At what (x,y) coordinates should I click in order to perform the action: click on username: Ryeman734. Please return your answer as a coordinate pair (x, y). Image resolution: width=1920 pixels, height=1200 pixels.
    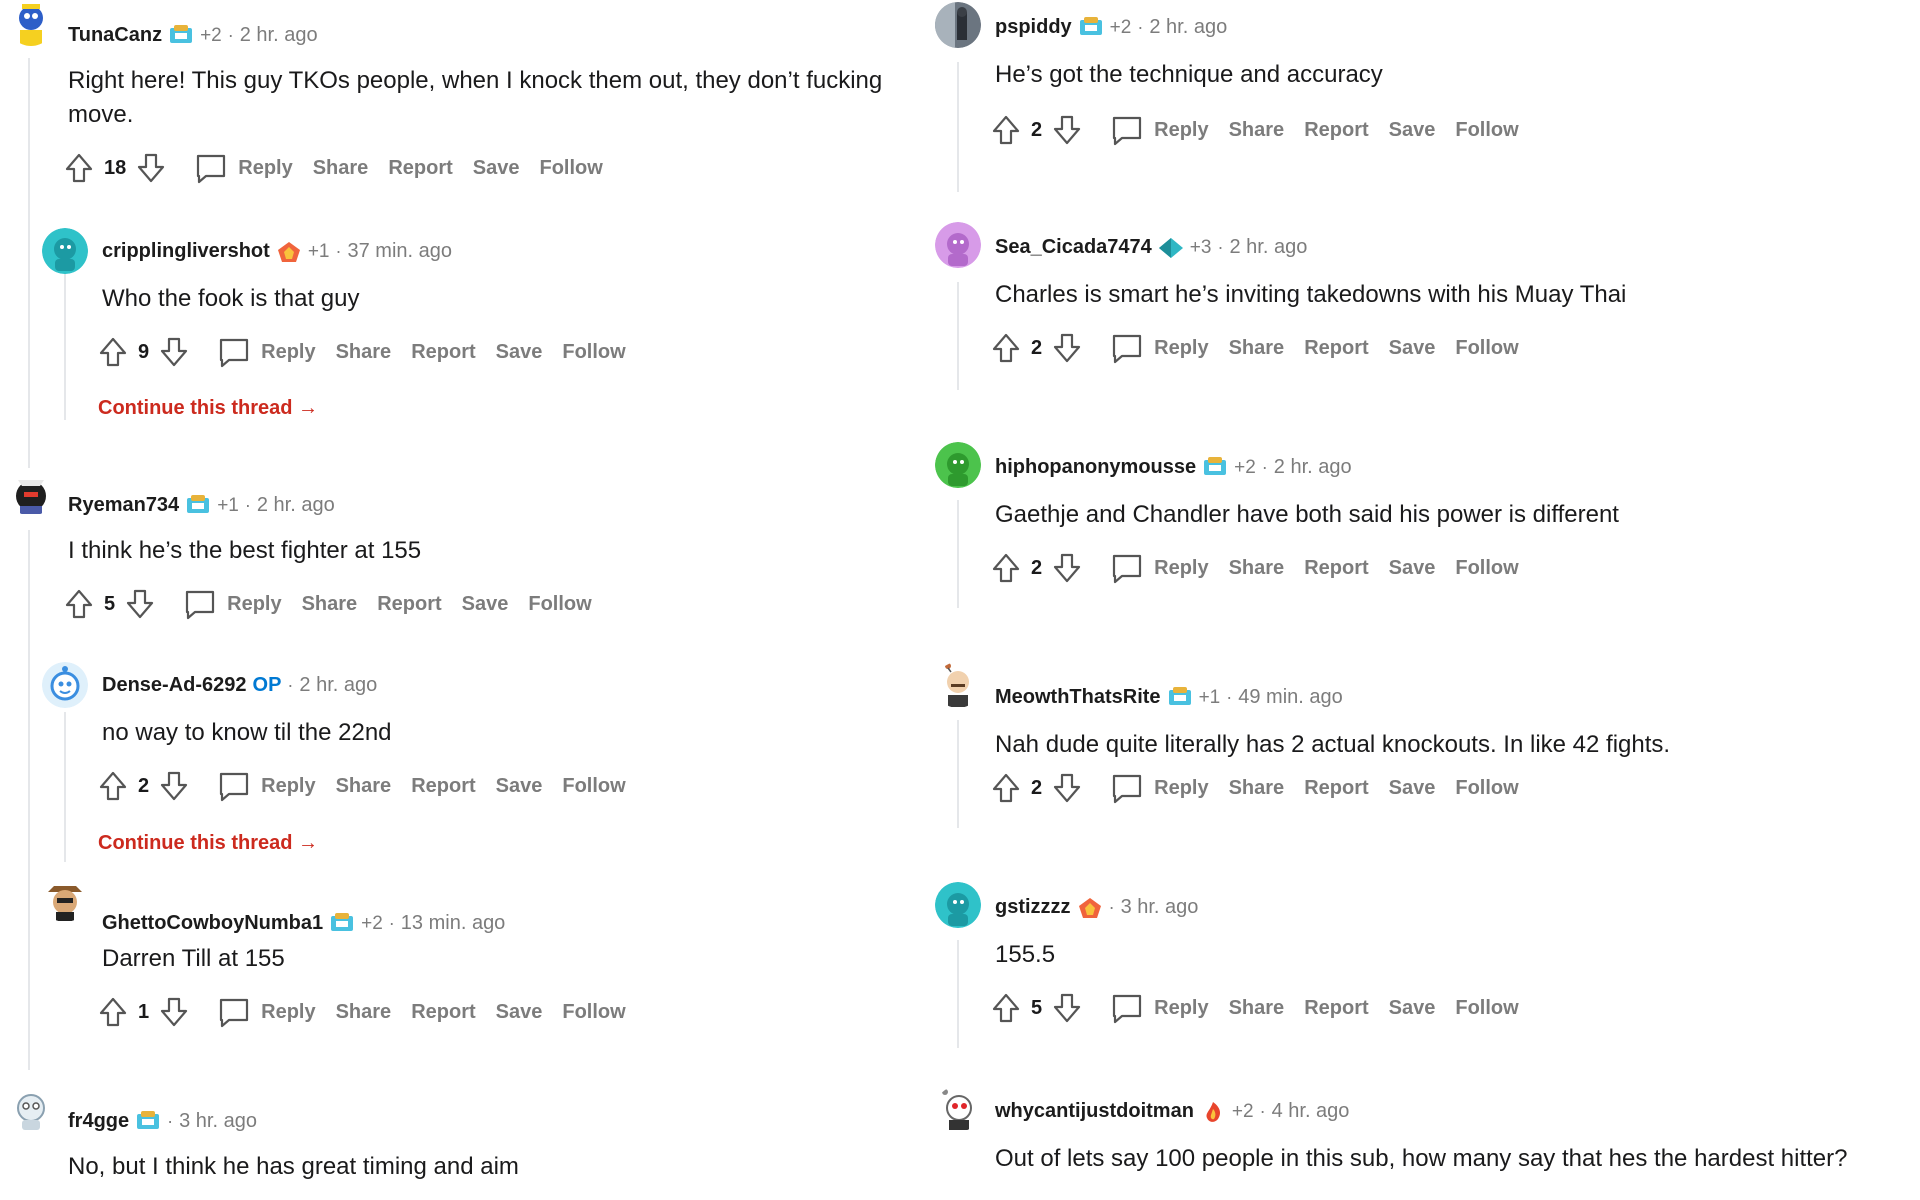
    Looking at the image, I should click on (123, 505).